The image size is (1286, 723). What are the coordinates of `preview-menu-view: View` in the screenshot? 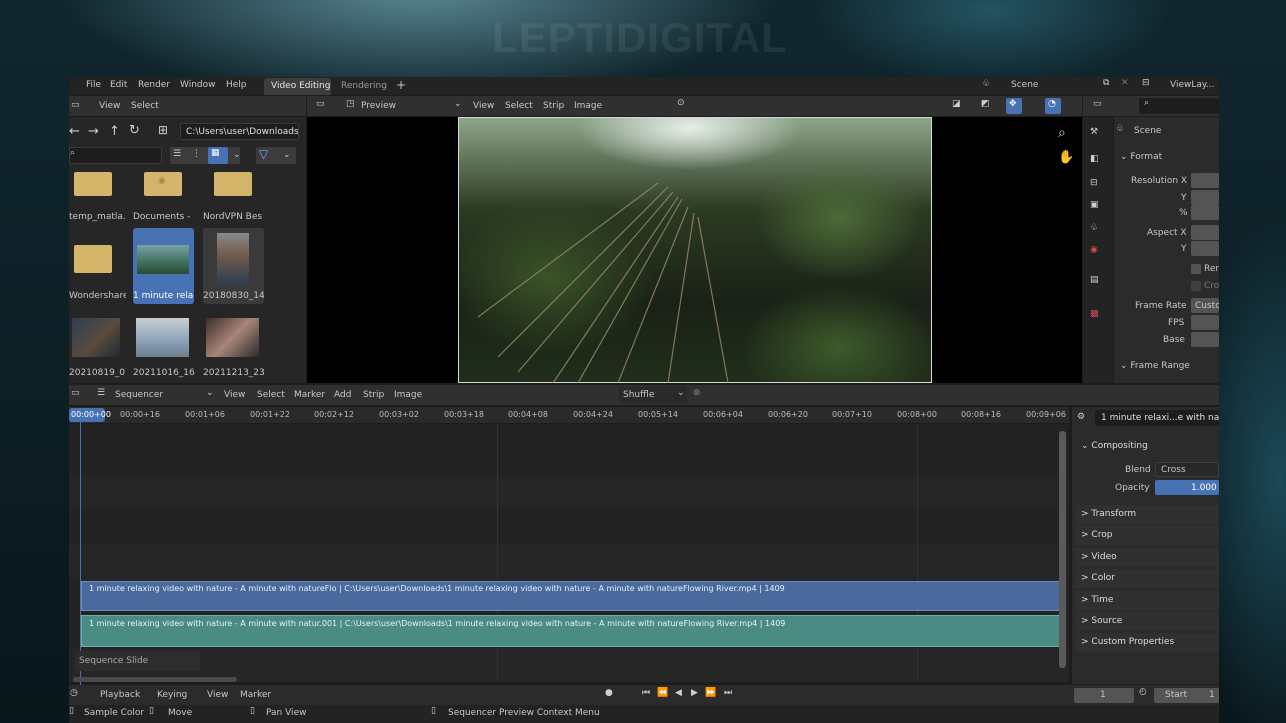 It's located at (483, 106).